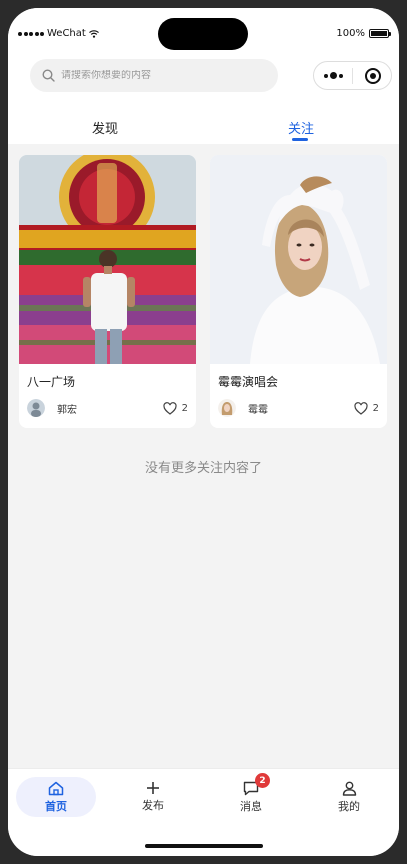 The image size is (407, 864). What do you see at coordinates (248, 382) in the screenshot?
I see `post-title: 霉霉演唱会` at bounding box center [248, 382].